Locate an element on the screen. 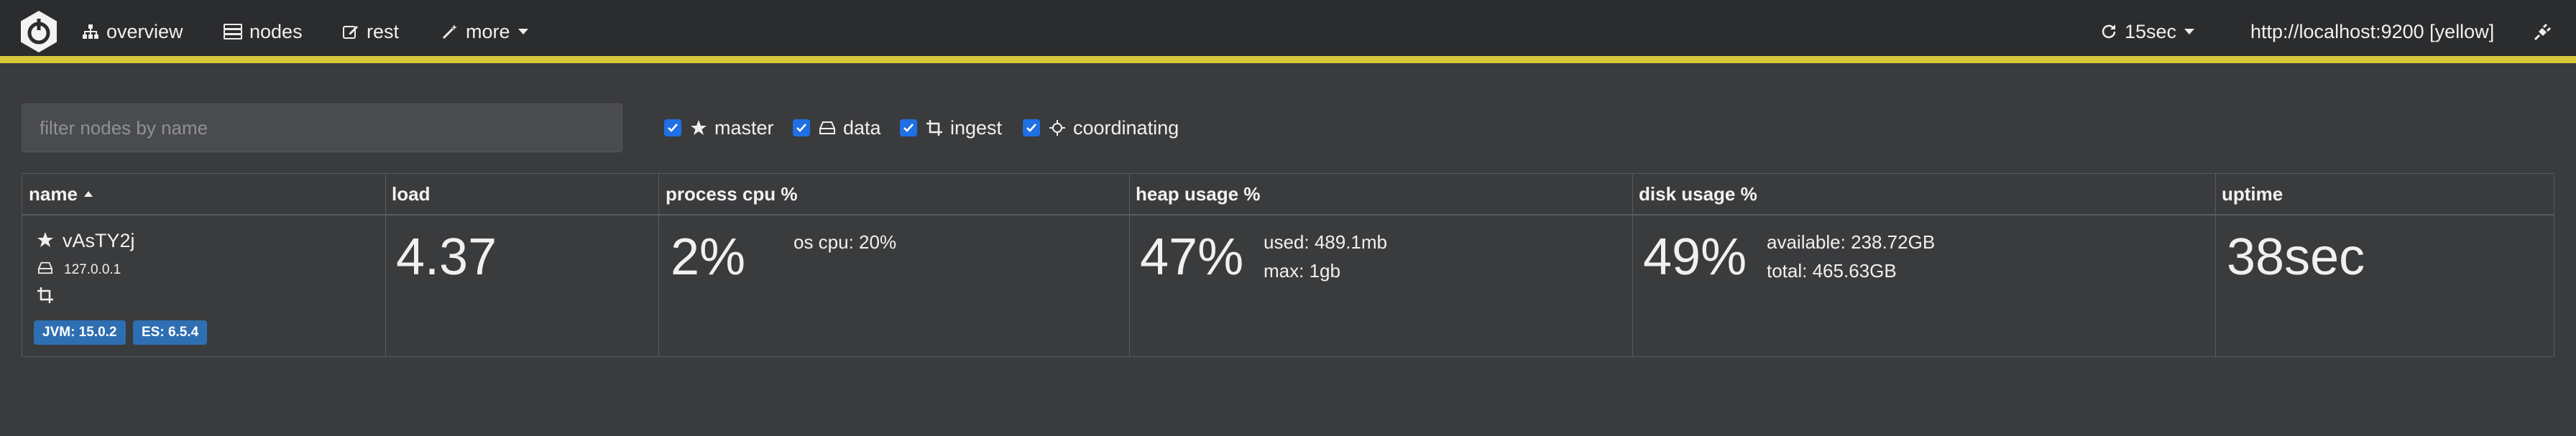 The image size is (2576, 436). filter-nodes-input is located at coordinates (322, 128).